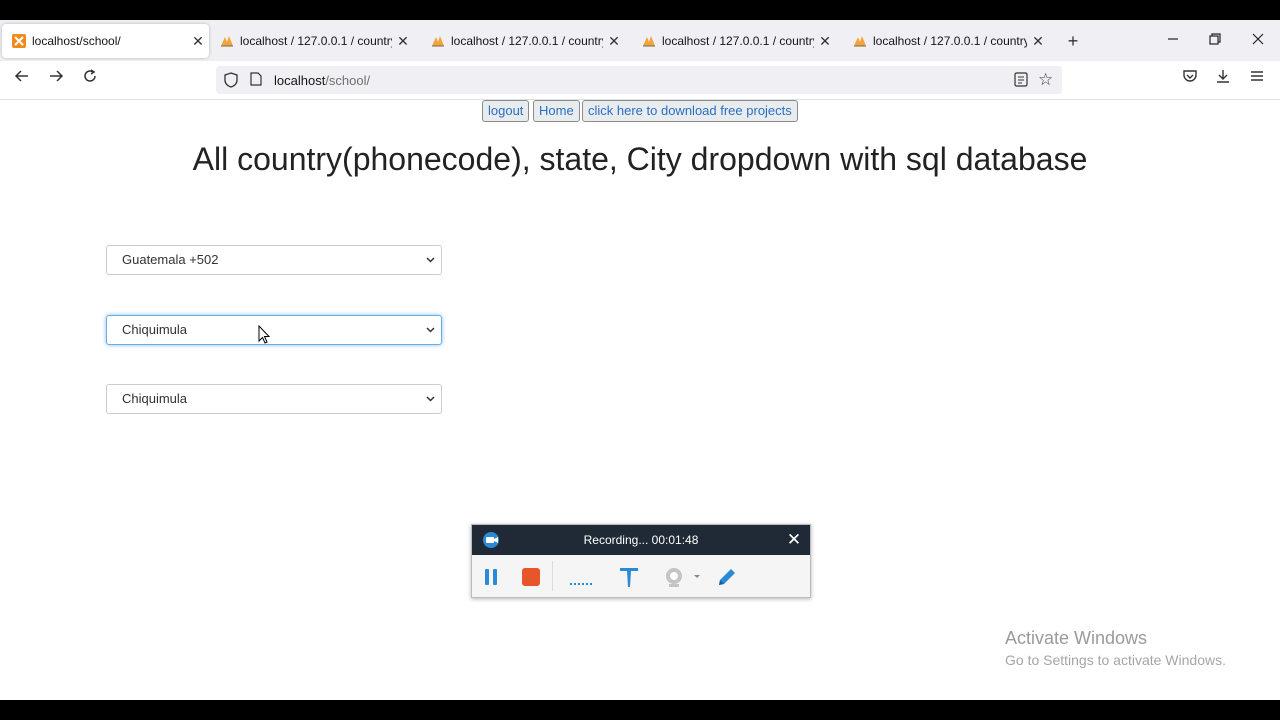  Describe the element at coordinates (1045, 80) in the screenshot. I see `bookmark-star-icon: ☆` at that location.